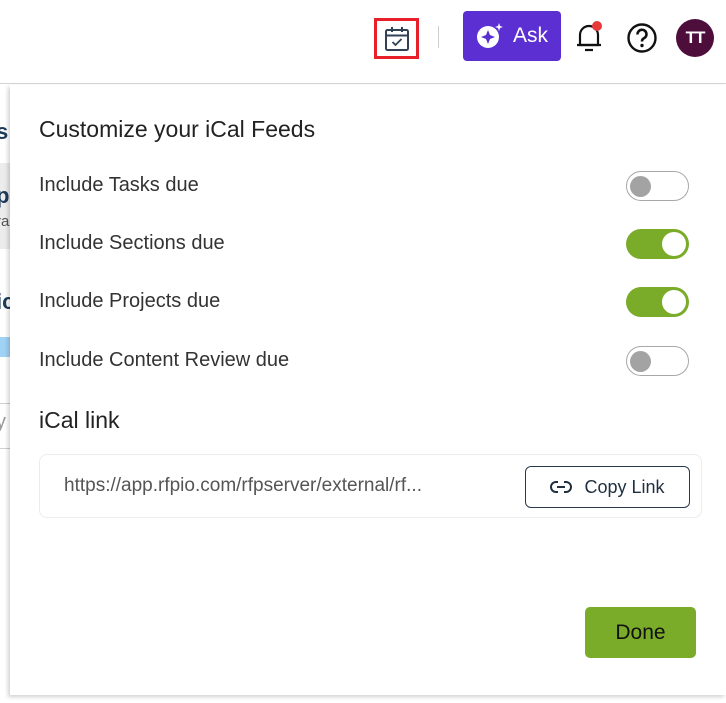 This screenshot has height=703, width=726. I want to click on option-label: Include Sections due, so click(132, 243).